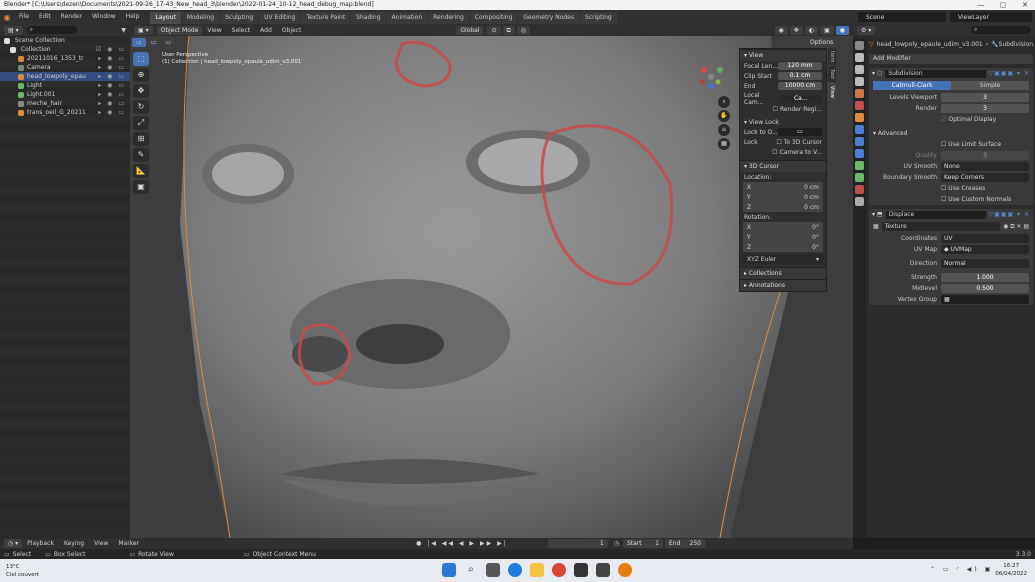  I want to click on tab-geometry-nodes: Geometry Nodes, so click(549, 17).